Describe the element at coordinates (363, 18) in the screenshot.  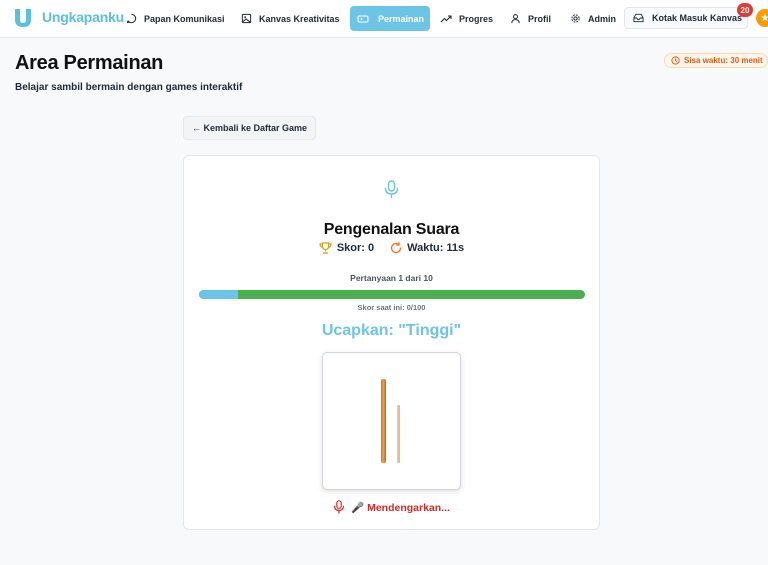
I see `gamepad-icon` at that location.